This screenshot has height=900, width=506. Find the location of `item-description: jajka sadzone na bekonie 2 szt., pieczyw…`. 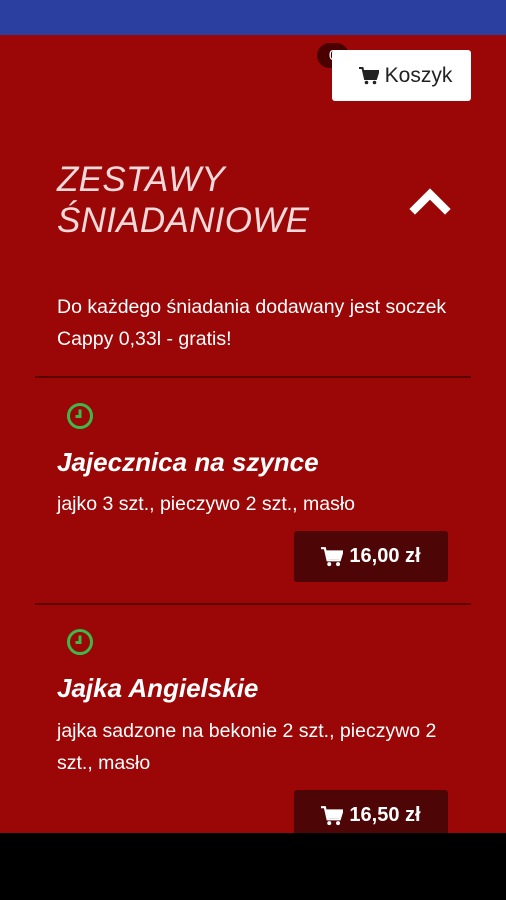

item-description: jajka sadzone na bekonie 2 szt., pieczyw… is located at coordinates (247, 747).